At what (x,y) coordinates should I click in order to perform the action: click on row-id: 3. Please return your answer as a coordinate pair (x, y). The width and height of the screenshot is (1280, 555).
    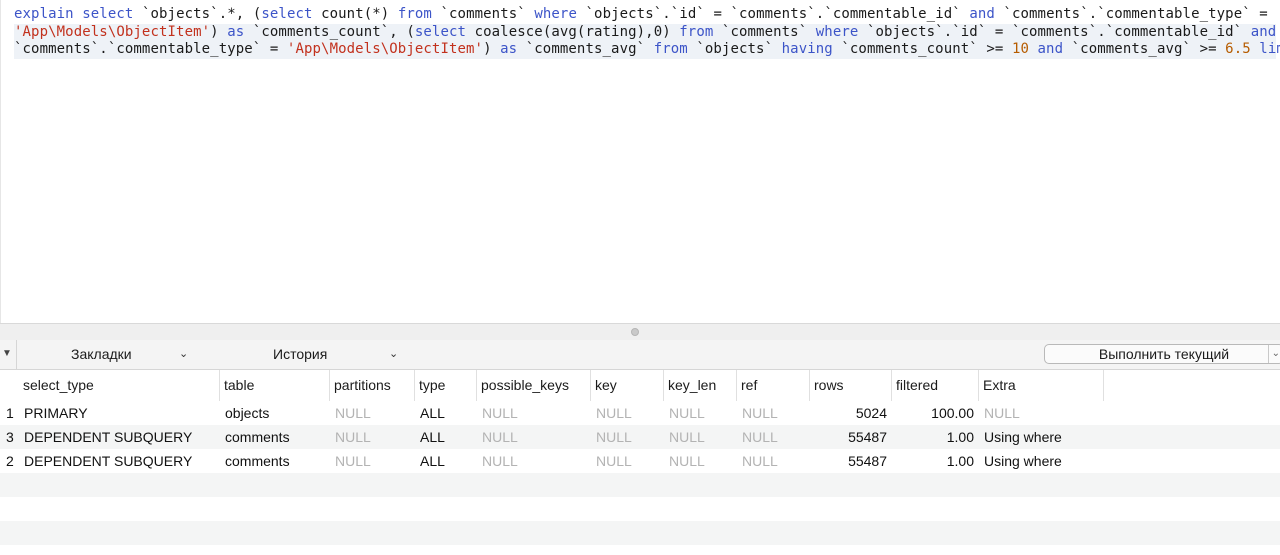
    Looking at the image, I should click on (10, 437).